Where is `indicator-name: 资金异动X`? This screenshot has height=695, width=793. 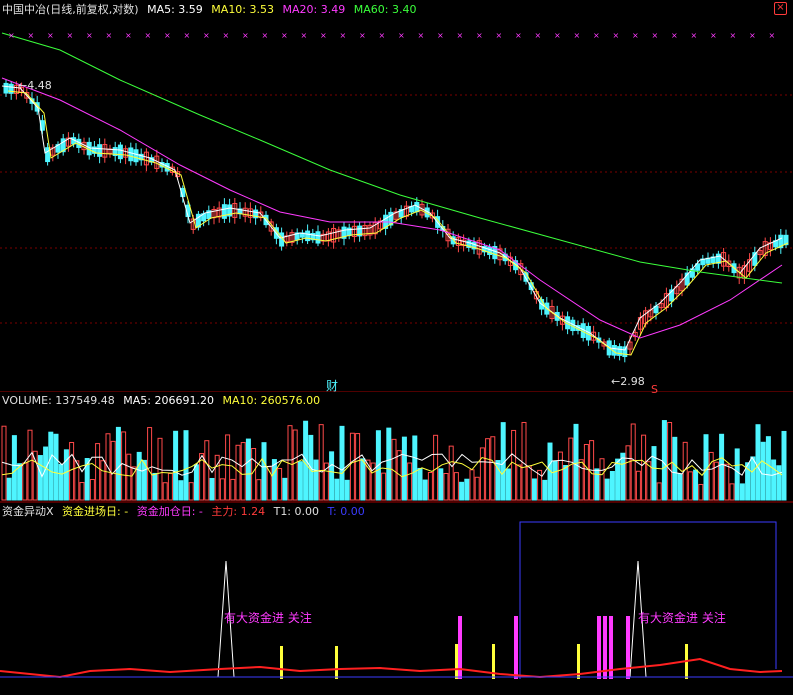 indicator-name: 资金异动X is located at coordinates (28, 511).